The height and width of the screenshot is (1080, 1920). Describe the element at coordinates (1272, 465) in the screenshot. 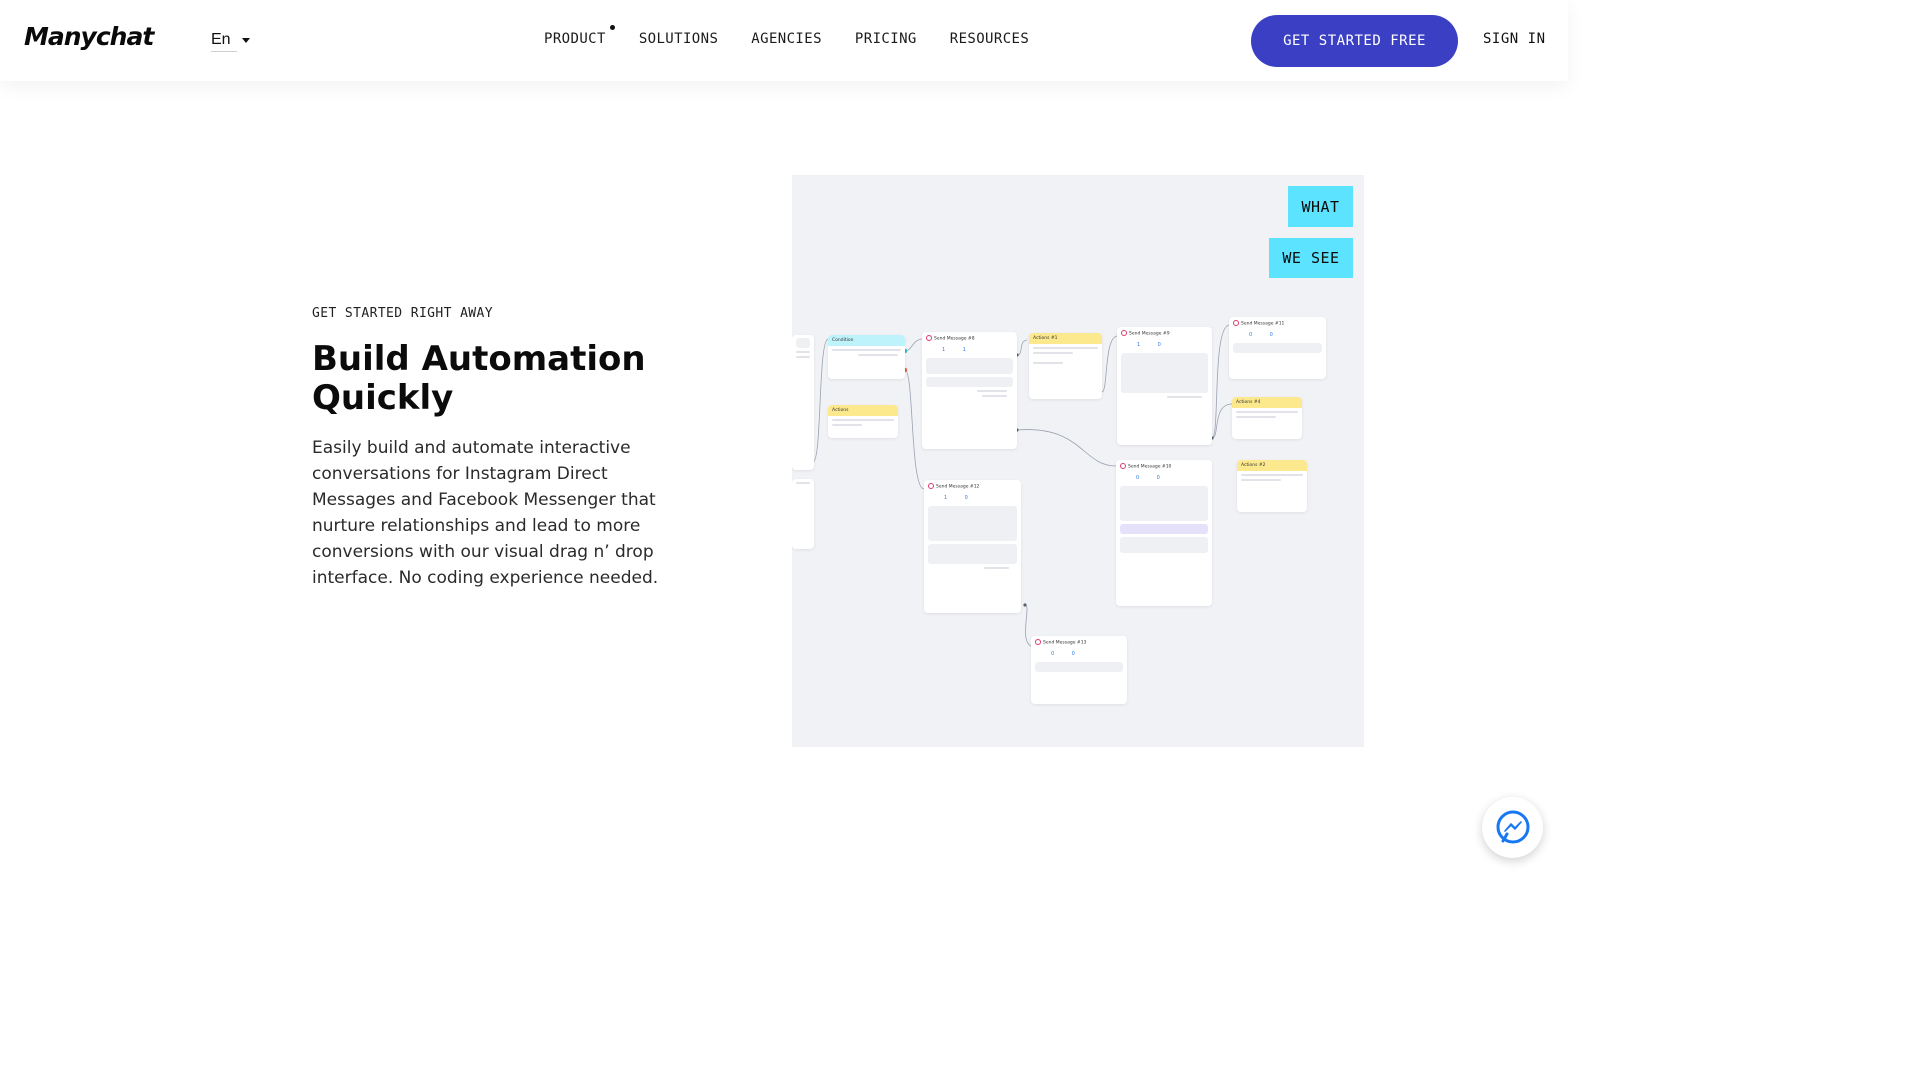

I see `card-title: Actions #2` at that location.